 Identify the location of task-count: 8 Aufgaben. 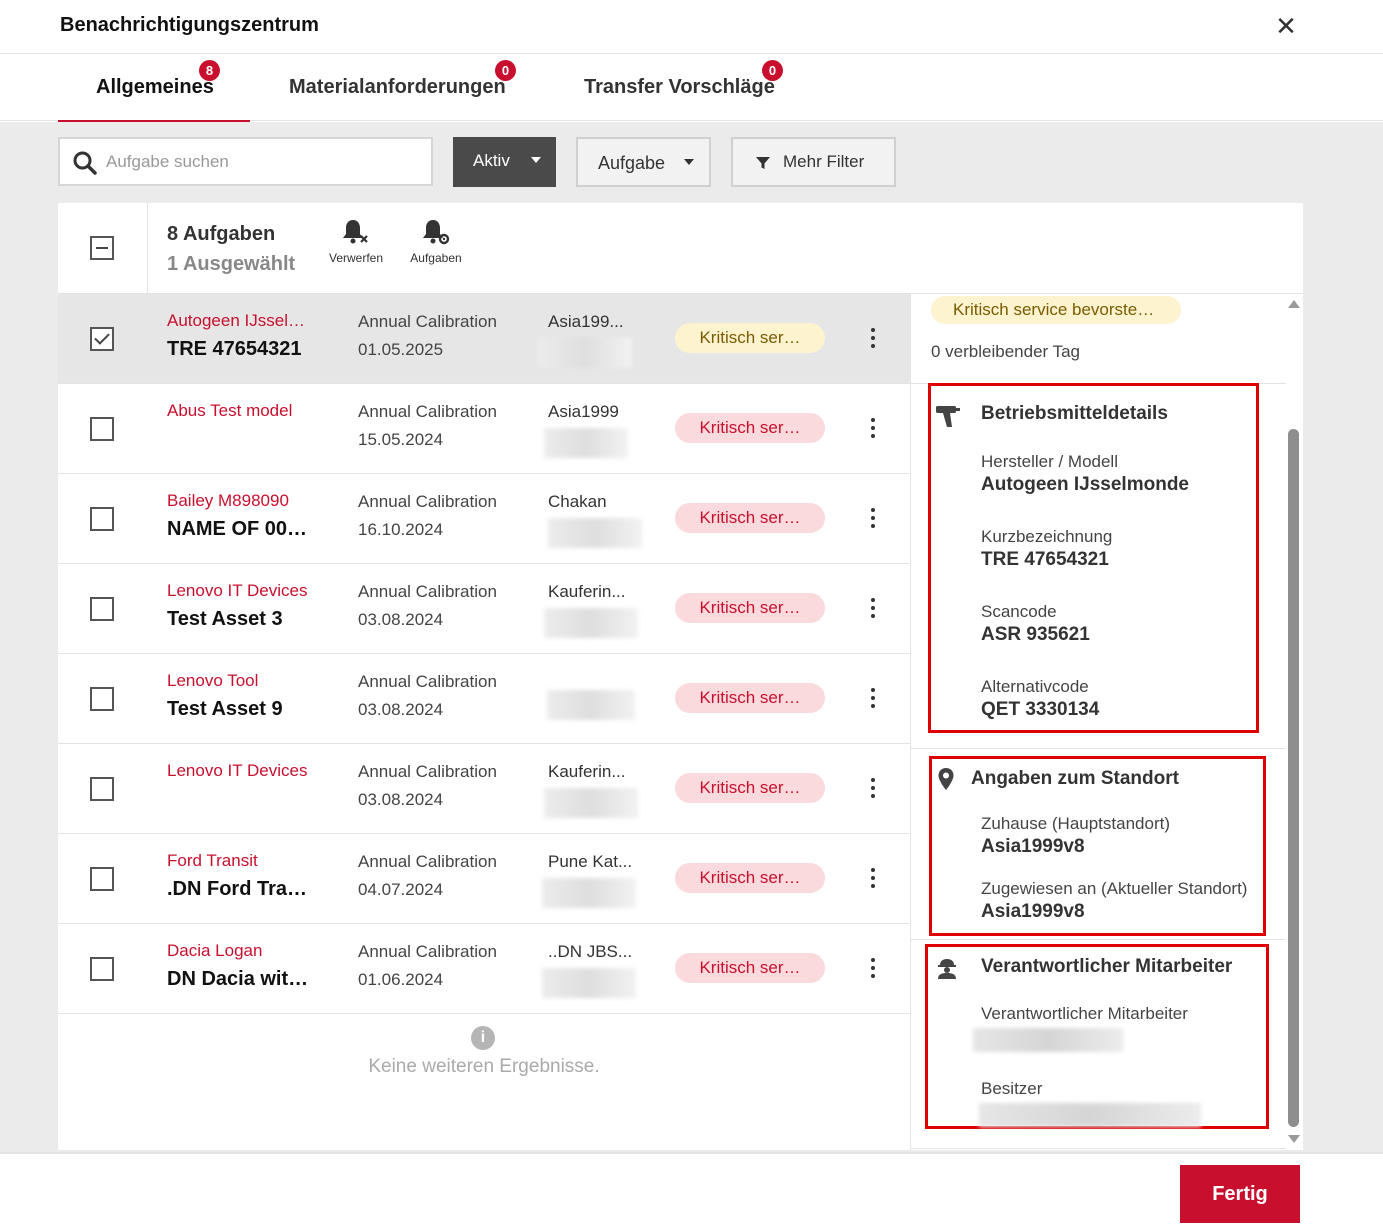
(221, 234).